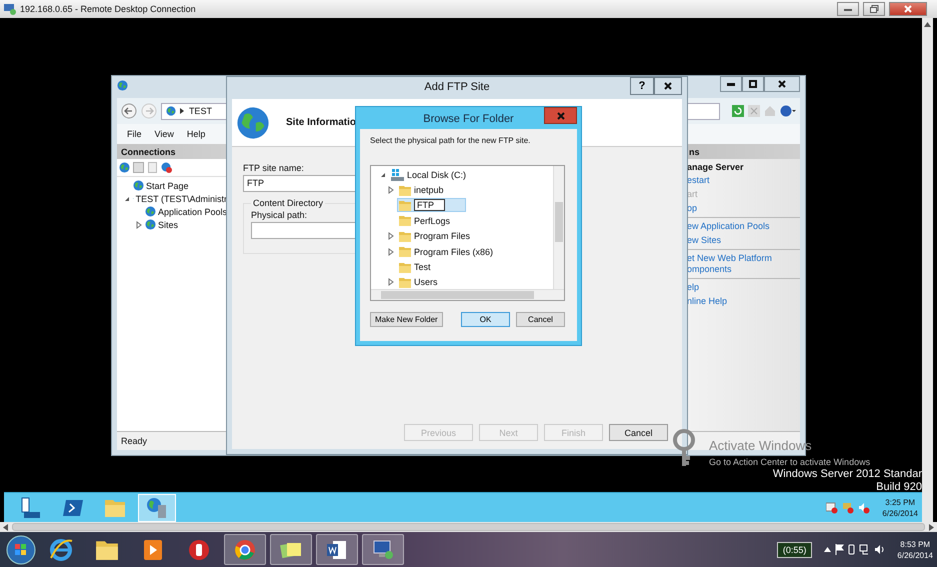 Image resolution: width=937 pixels, height=567 pixels. Describe the element at coordinates (485, 319) in the screenshot. I see `dialog-button: OK` at that location.